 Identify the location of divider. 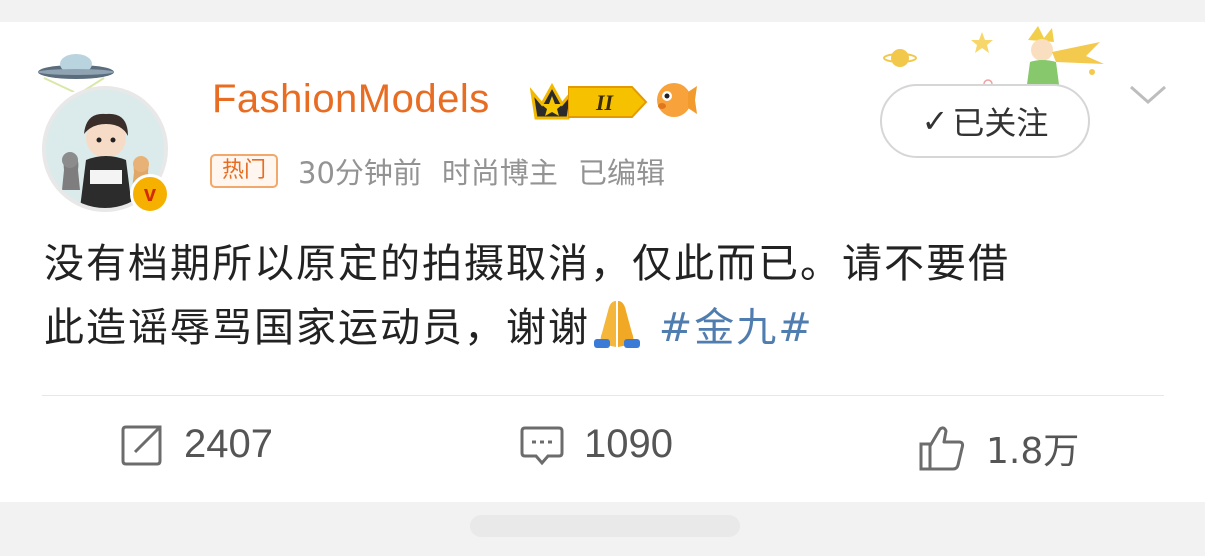
(603, 395).